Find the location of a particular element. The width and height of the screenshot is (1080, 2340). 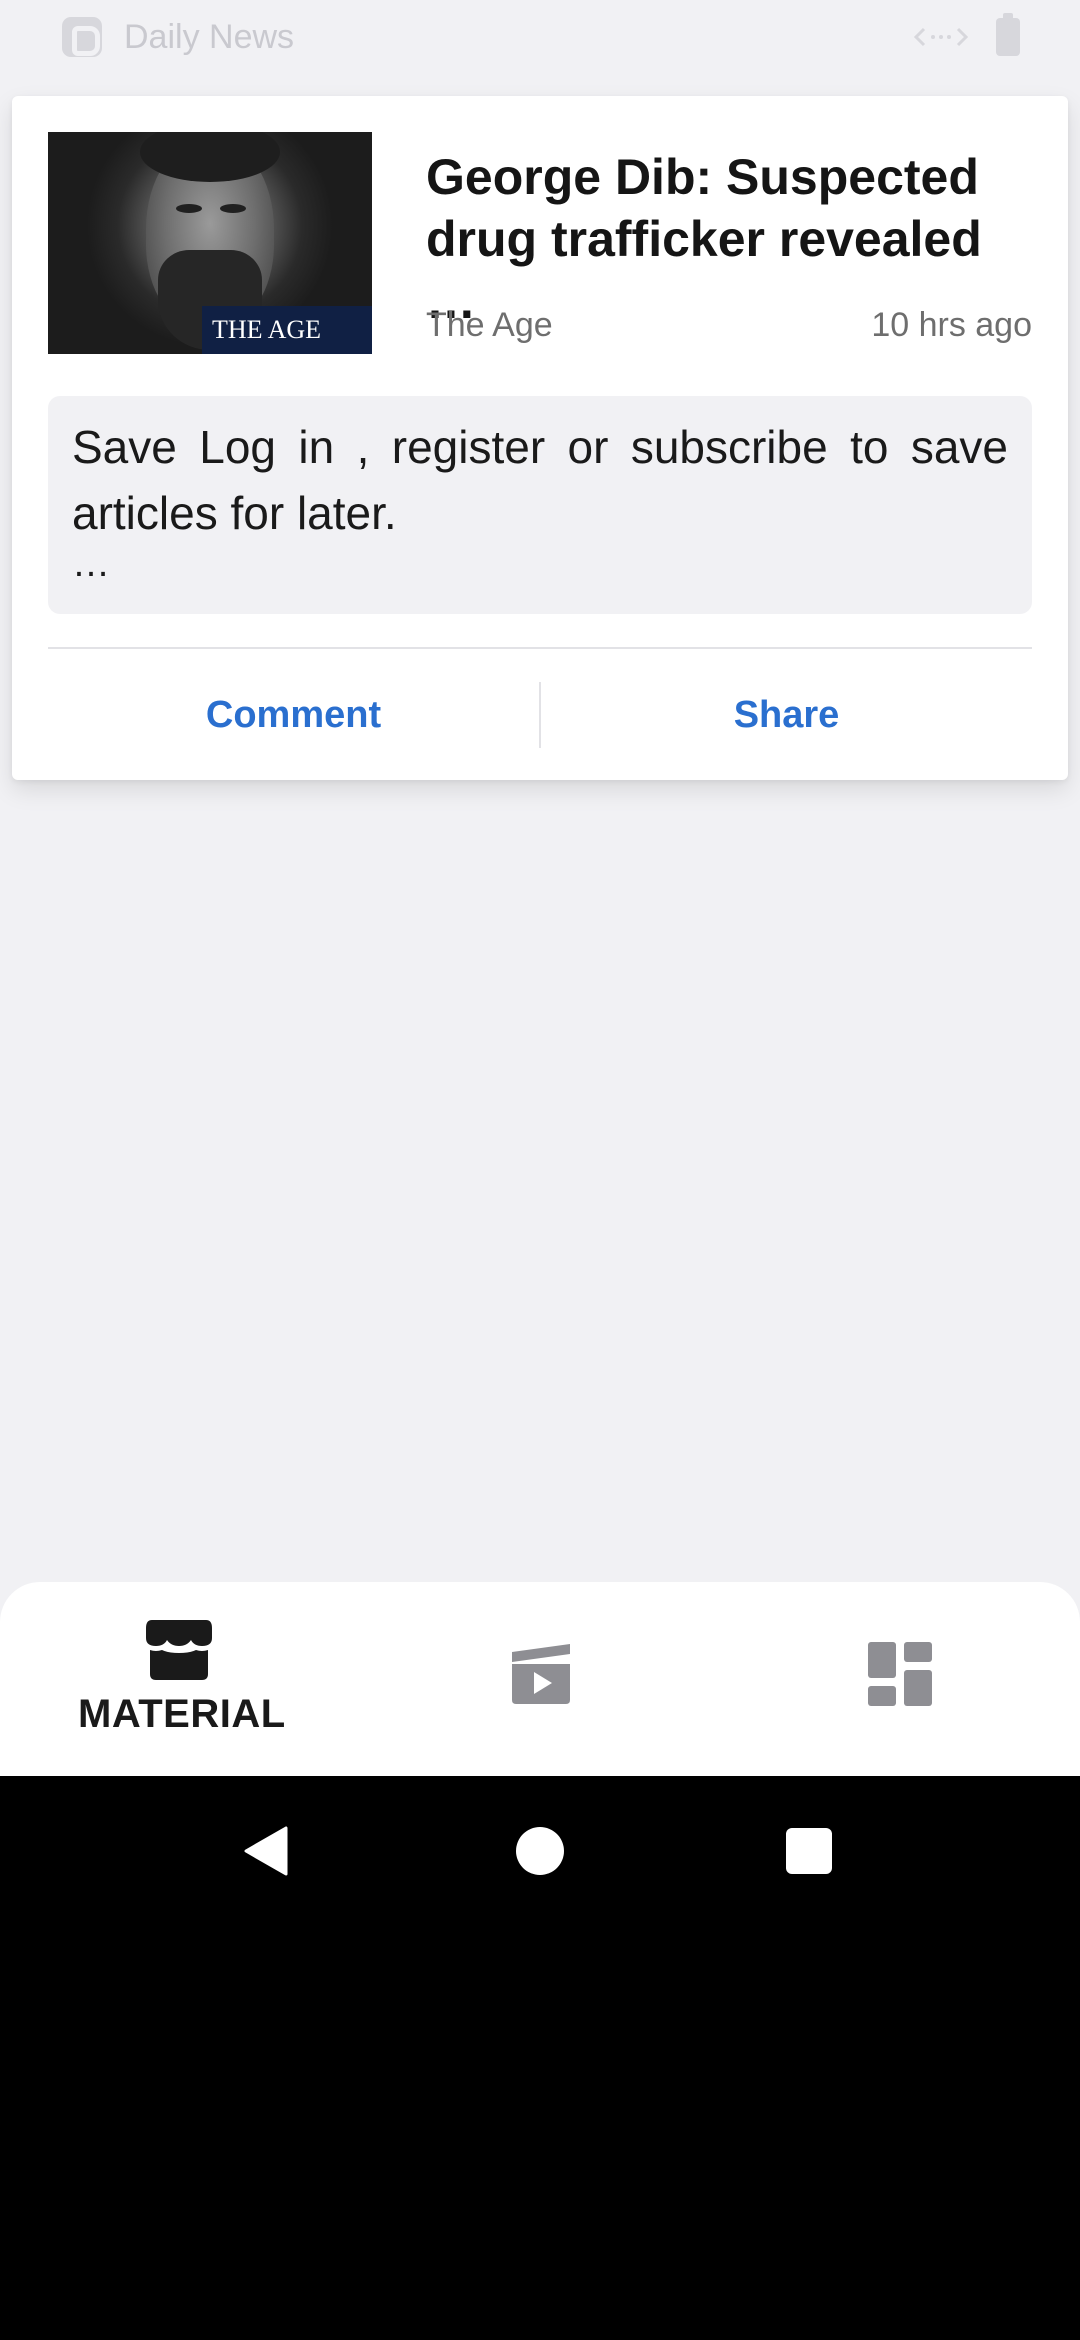

nav-item-video is located at coordinates (540, 1679).